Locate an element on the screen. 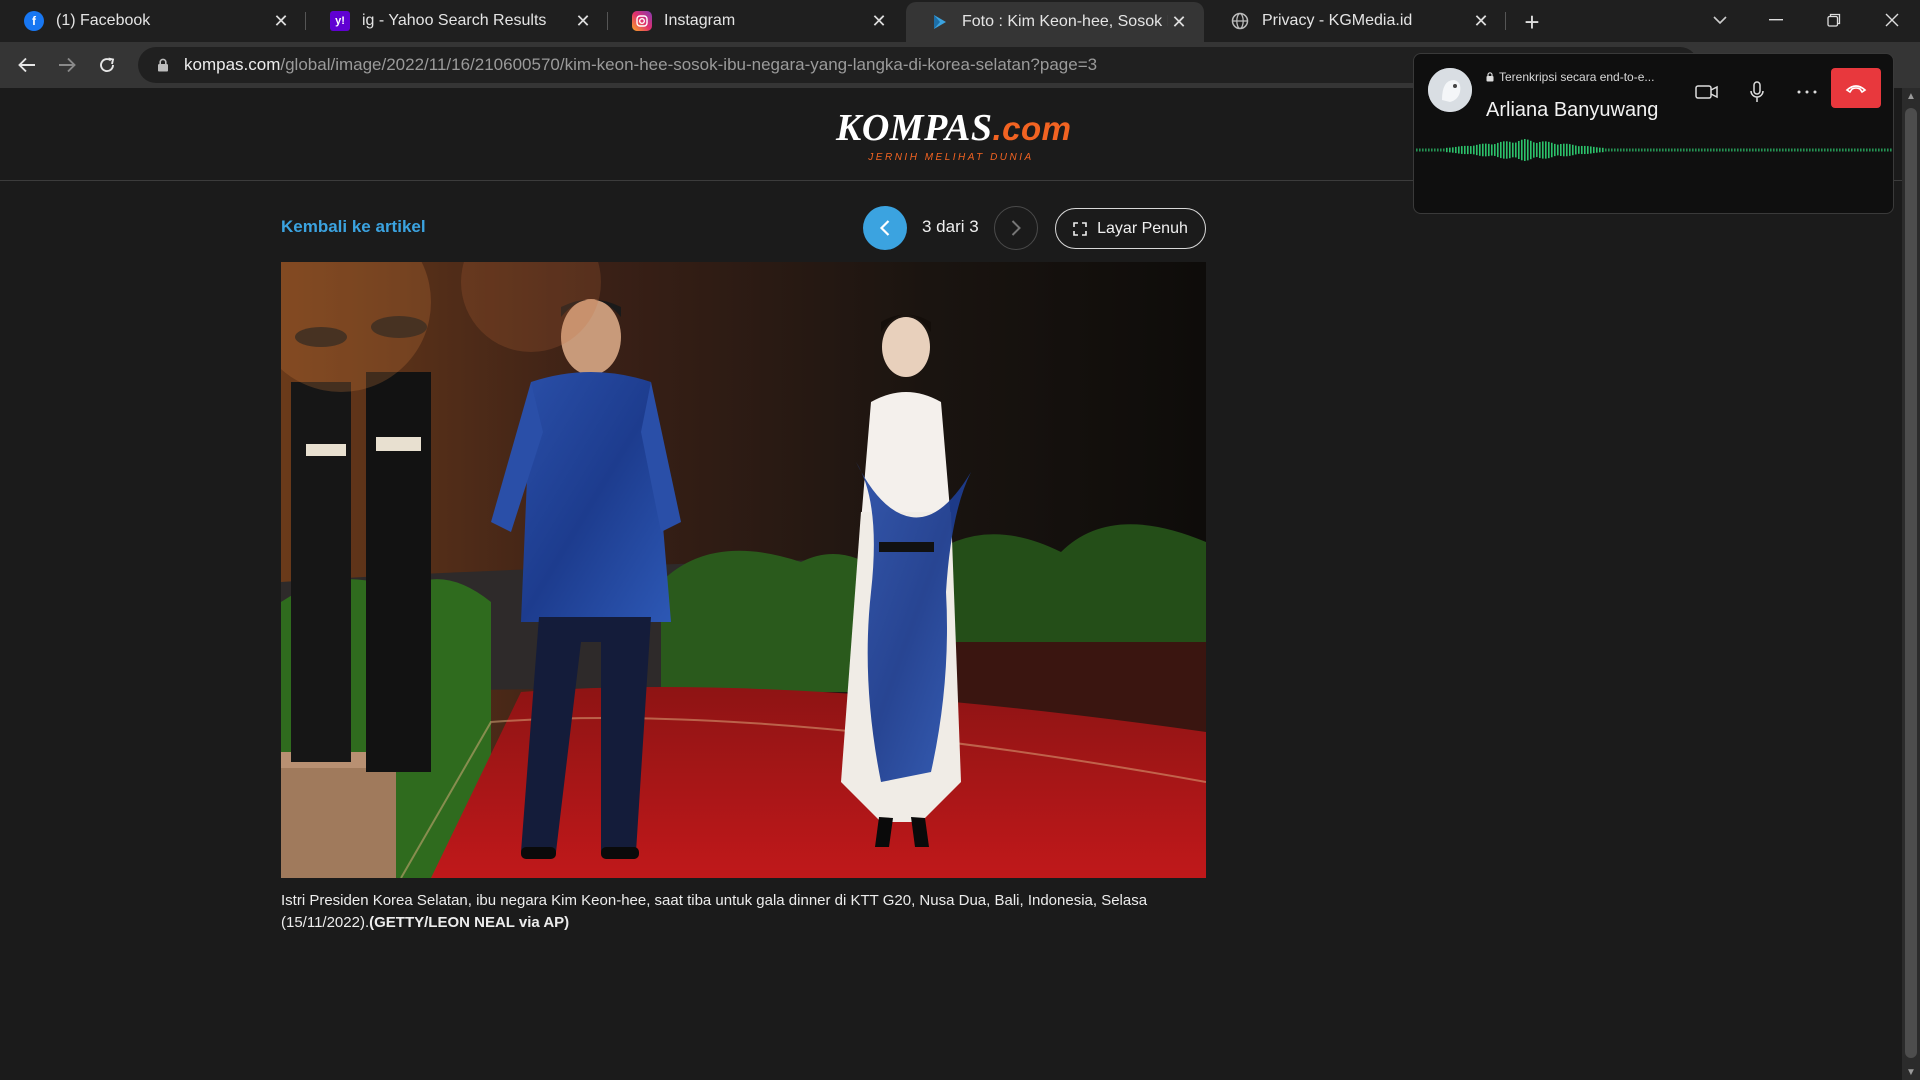 The height and width of the screenshot is (1080, 1920). instagram-icon is located at coordinates (642, 21).